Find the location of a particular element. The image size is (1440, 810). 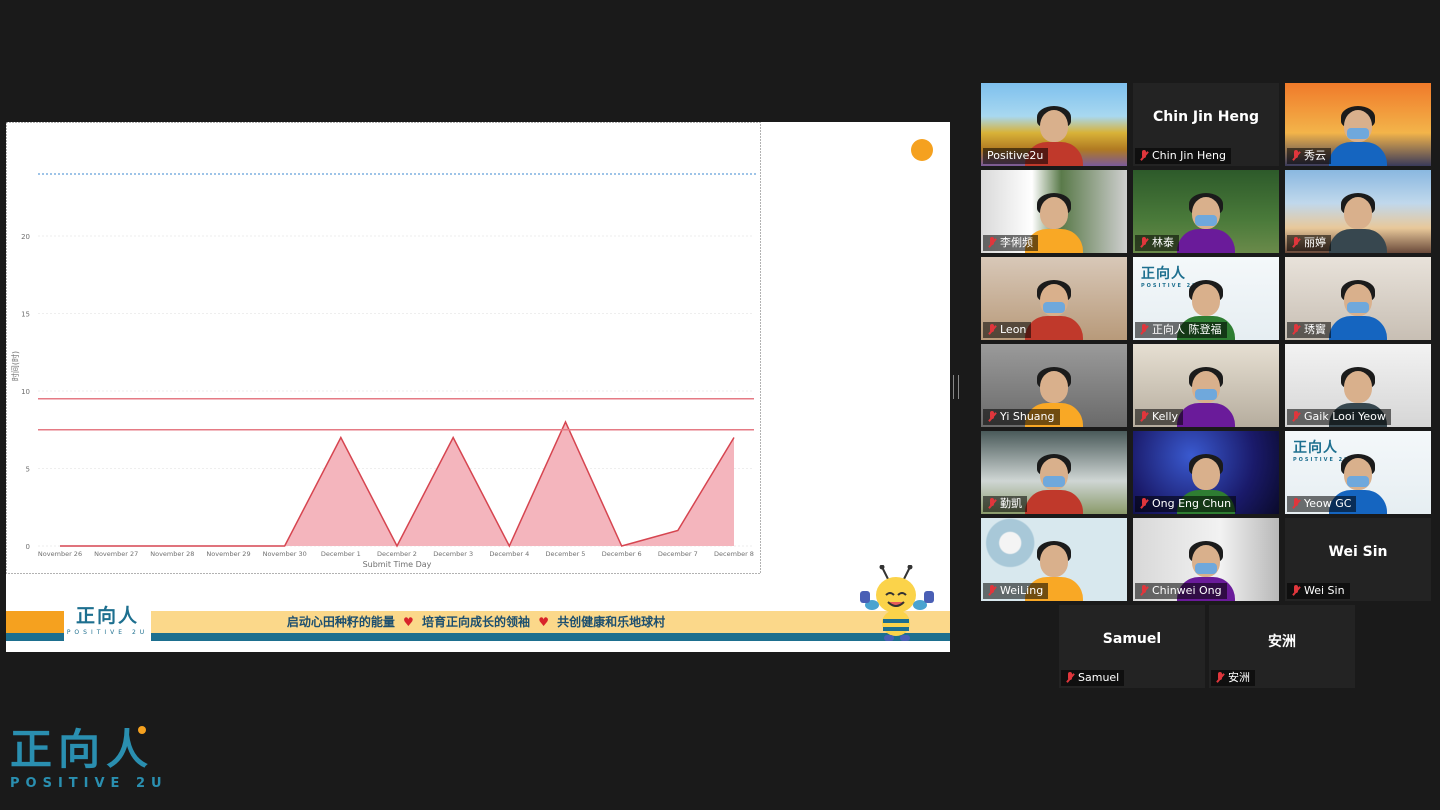

participant-nameplate: 秀云 is located at coordinates (1309, 156).